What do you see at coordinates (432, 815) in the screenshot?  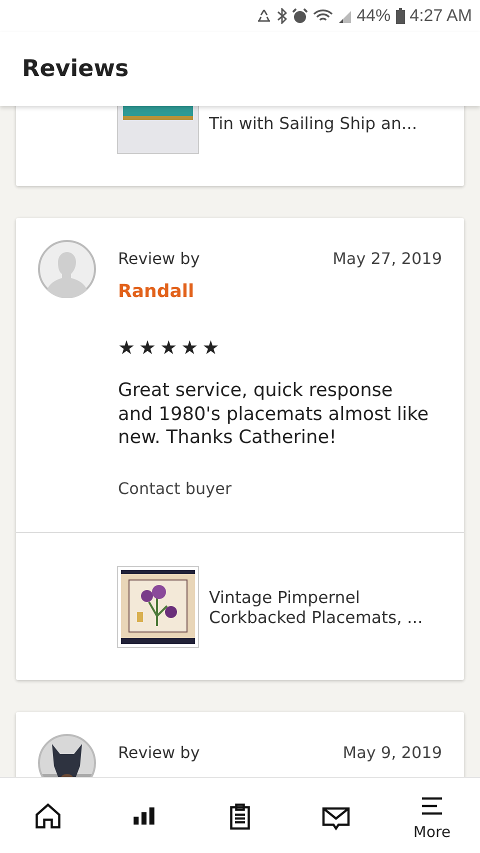 I see `nav-tab: More` at bounding box center [432, 815].